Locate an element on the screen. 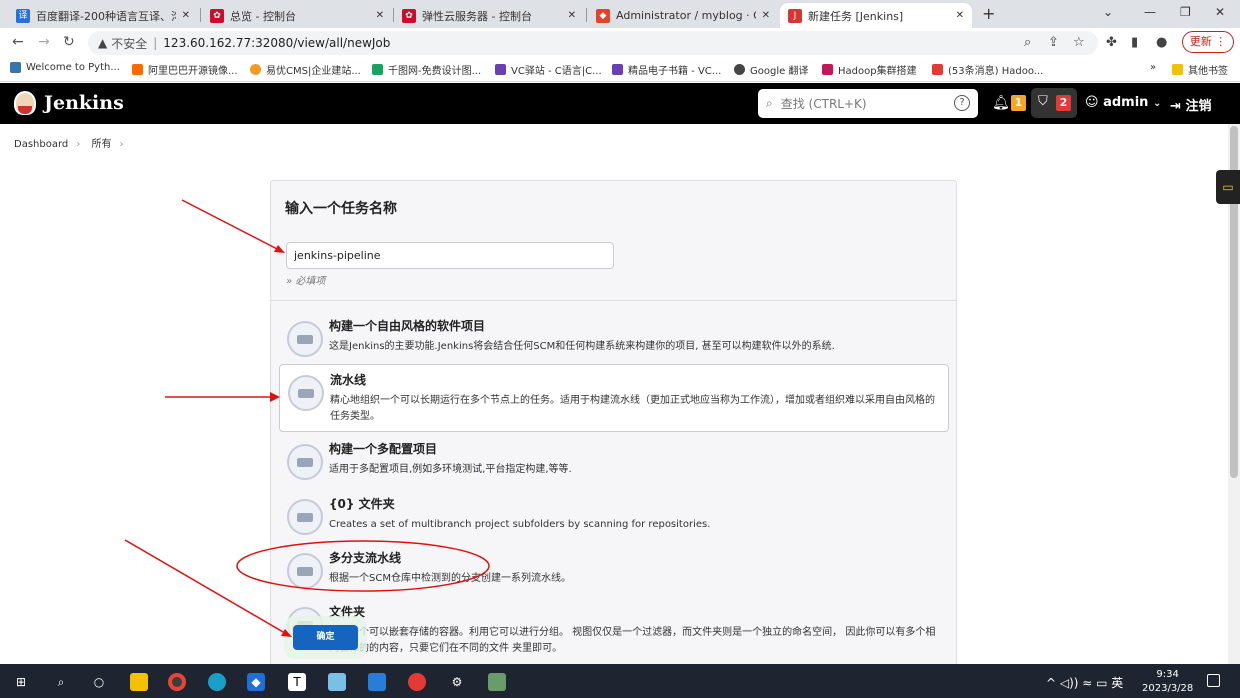 This screenshot has width=1240, height=698. weibo-icon is located at coordinates (417, 682).